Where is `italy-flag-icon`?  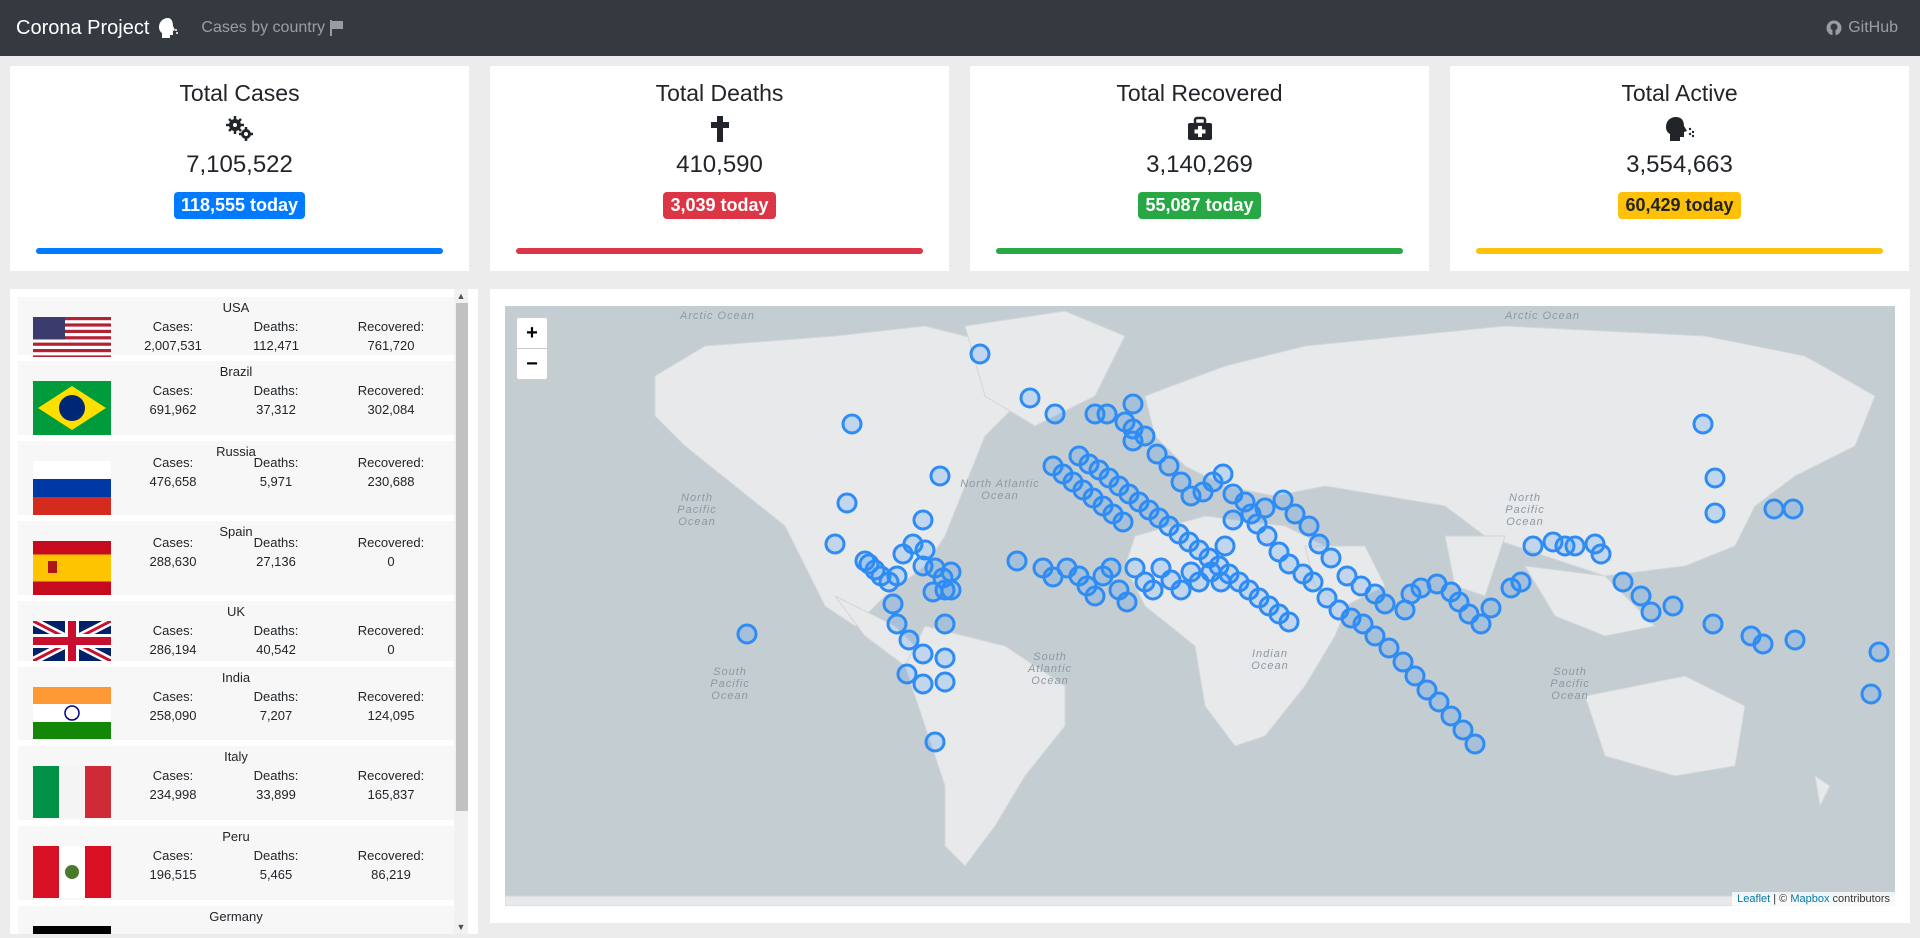
italy-flag-icon is located at coordinates (72, 792).